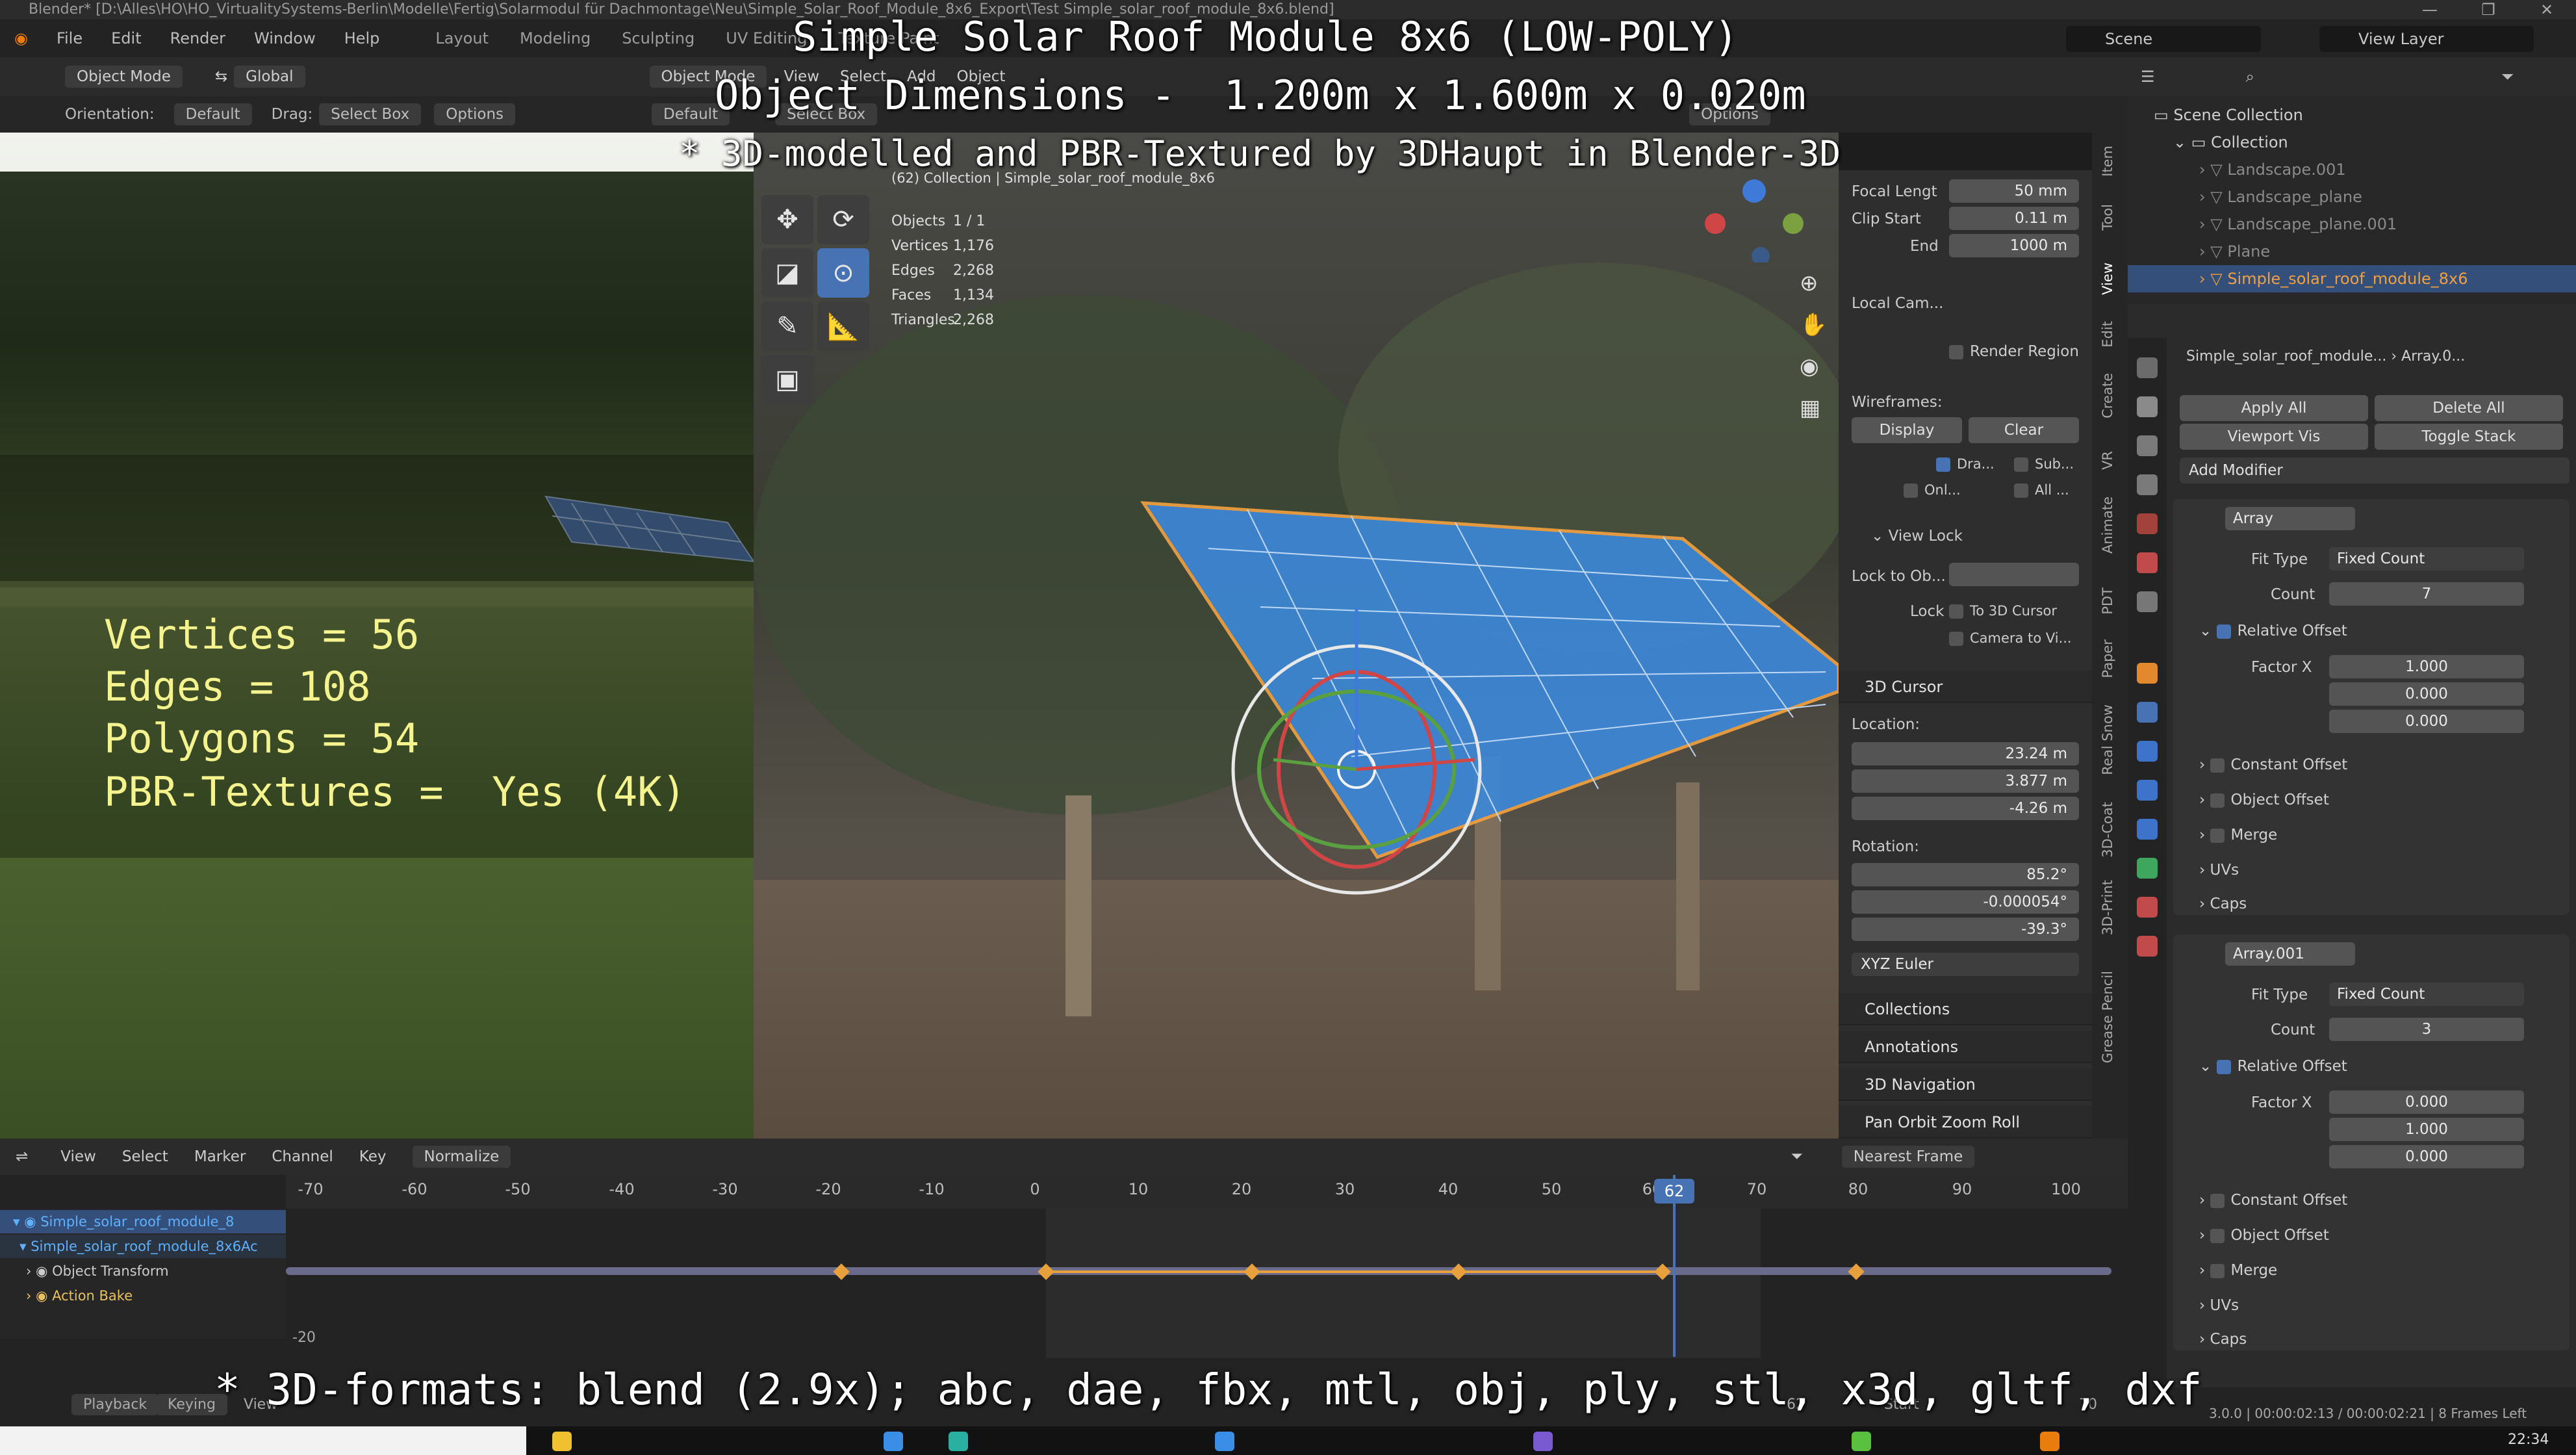 The height and width of the screenshot is (1455, 2576). I want to click on workspace-tab-modeling: Modeling, so click(555, 38).